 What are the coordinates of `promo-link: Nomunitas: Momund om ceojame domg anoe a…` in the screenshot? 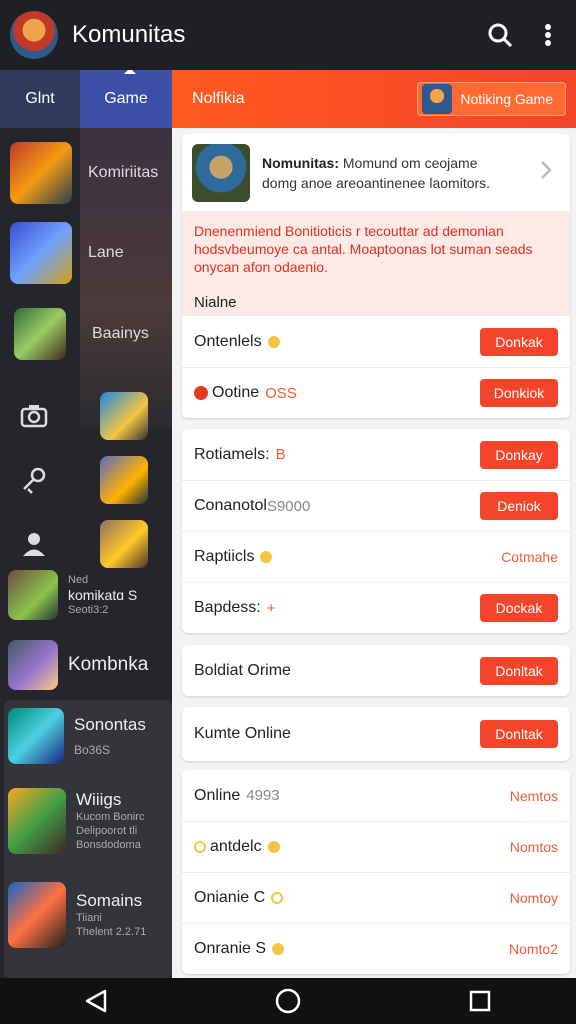 It's located at (376, 173).